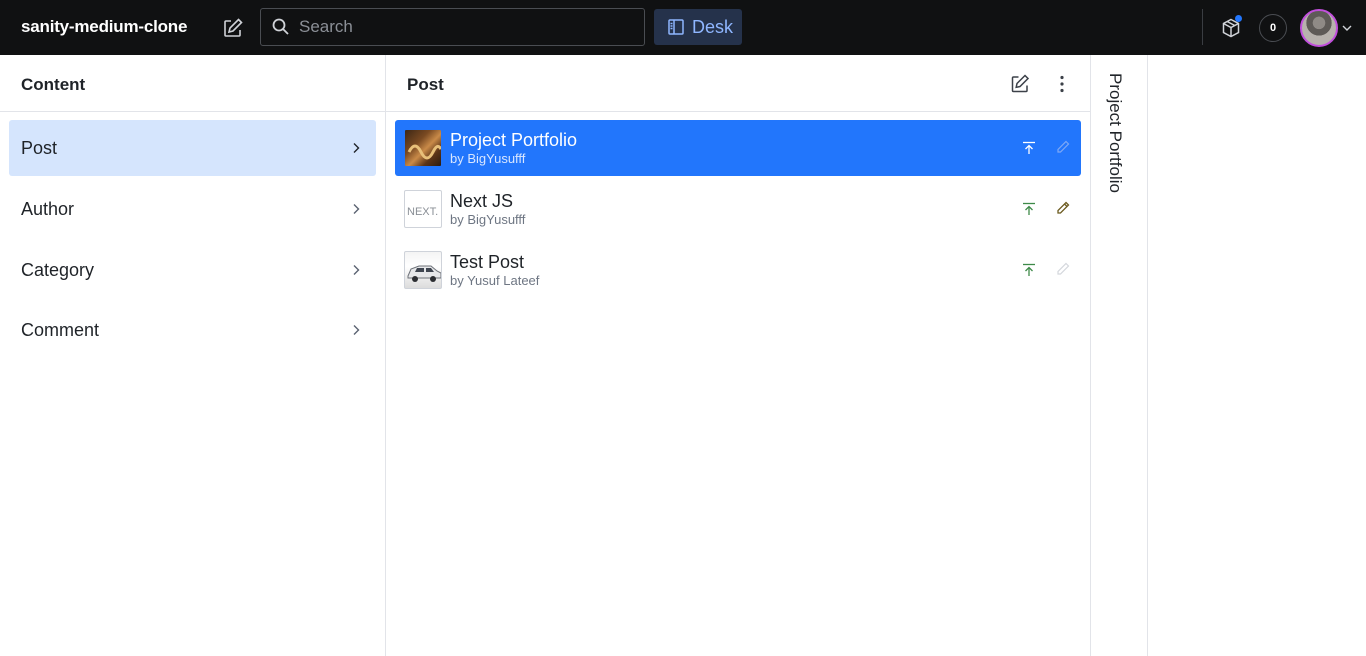 This screenshot has width=1366, height=656. Describe the element at coordinates (1115, 133) in the screenshot. I see `collapsed-pane-title: Project Portfolio` at that location.